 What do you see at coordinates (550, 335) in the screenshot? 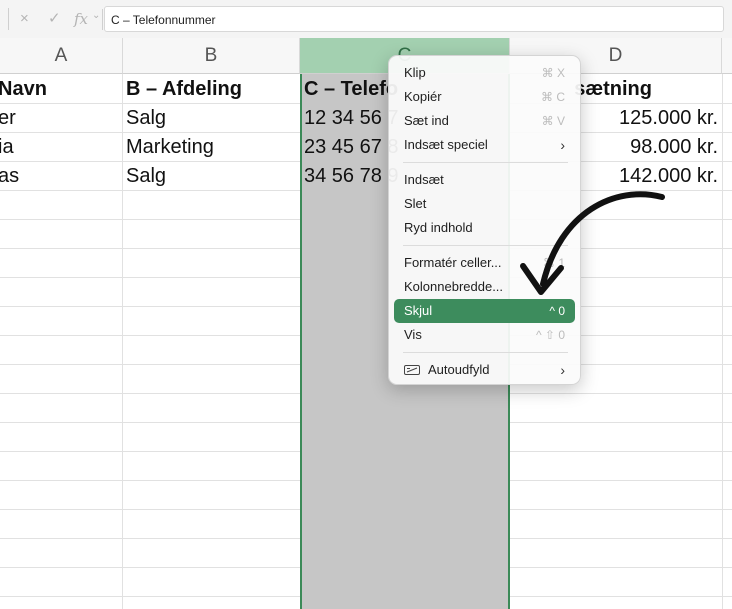
I see `menu-item-shortcut: ^ ⇧ 0` at bounding box center [550, 335].